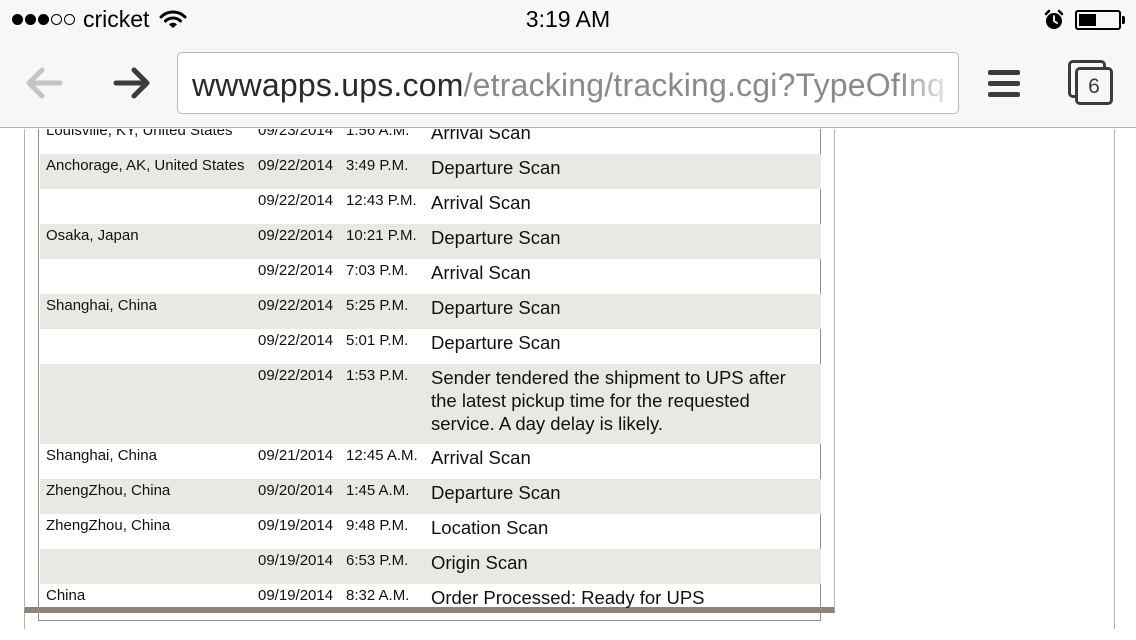 This screenshot has width=1136, height=640. I want to click on time-cell: 5:25 P.M., so click(377, 305).